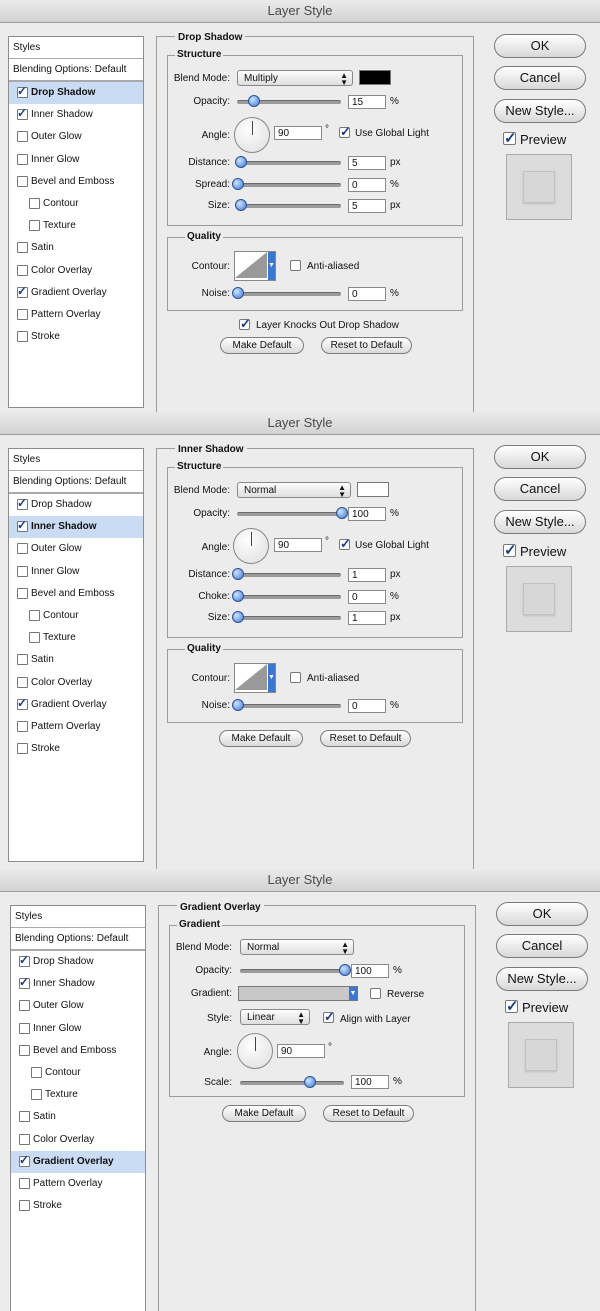 The height and width of the screenshot is (1311, 600). I want to click on style-item-inner-glow: Inner Glow, so click(78, 1029).